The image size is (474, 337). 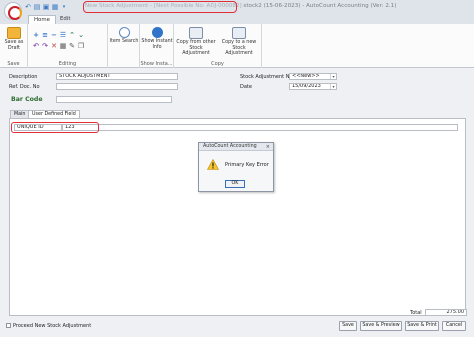 I want to click on move-down-icon: ⌄, so click(x=81, y=35).